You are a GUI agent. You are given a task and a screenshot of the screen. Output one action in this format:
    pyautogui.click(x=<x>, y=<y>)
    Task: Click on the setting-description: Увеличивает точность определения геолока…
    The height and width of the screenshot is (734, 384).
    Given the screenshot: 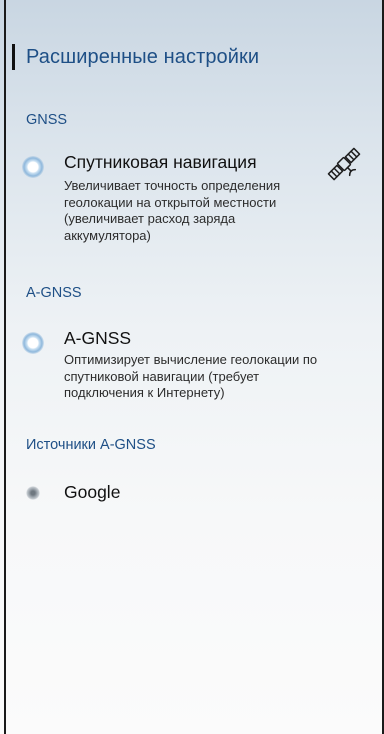 What is the action you would take?
    pyautogui.click(x=172, y=210)
    